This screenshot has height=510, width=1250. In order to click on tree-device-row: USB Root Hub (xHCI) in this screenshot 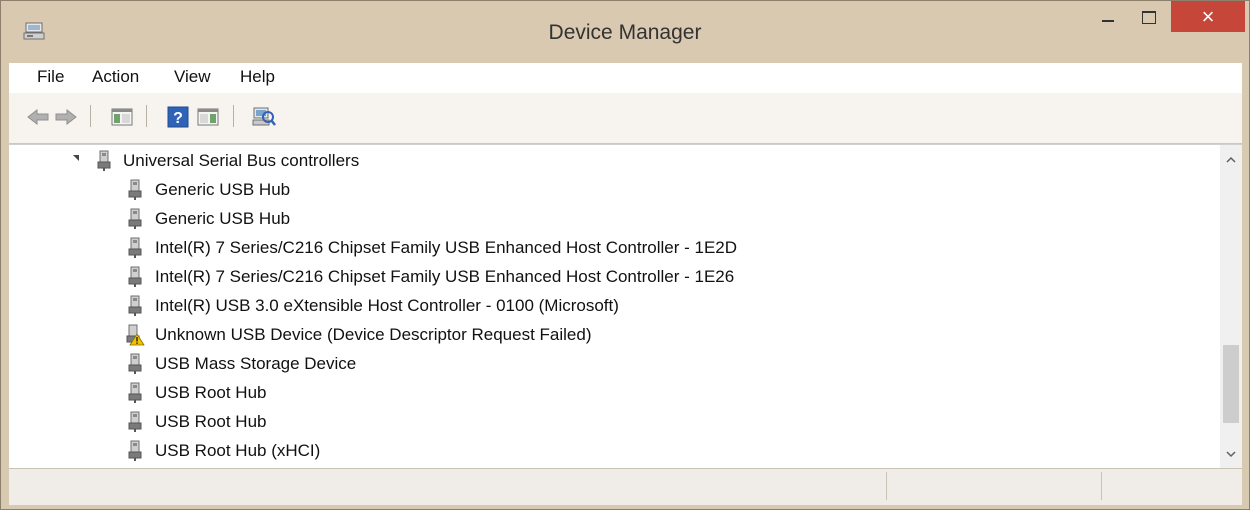, I will do `click(609, 450)`.